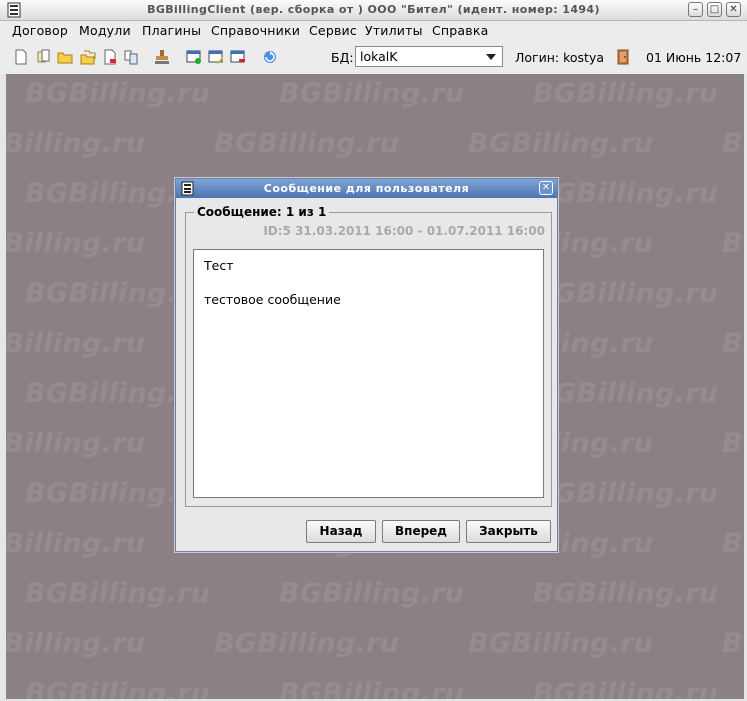 Image resolution: width=747 pixels, height=701 pixels. Describe the element at coordinates (421, 531) in the screenshot. I see `forward-button: Вперед` at that location.